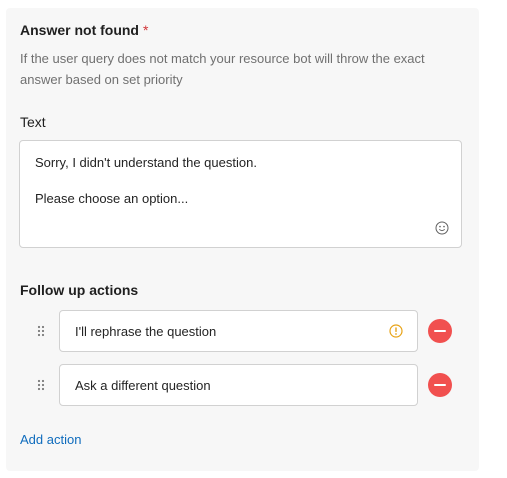 Image resolution: width=507 pixels, height=478 pixels. I want to click on follow-up-actions-label: Follow up actions, so click(79, 290).